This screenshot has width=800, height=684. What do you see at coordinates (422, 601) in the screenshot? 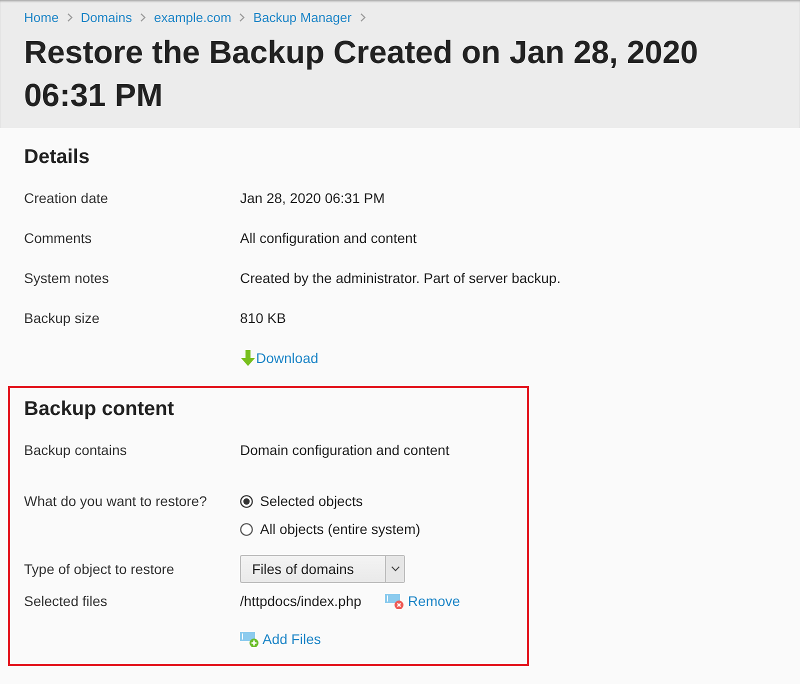
I see `remove-link: Remove` at bounding box center [422, 601].